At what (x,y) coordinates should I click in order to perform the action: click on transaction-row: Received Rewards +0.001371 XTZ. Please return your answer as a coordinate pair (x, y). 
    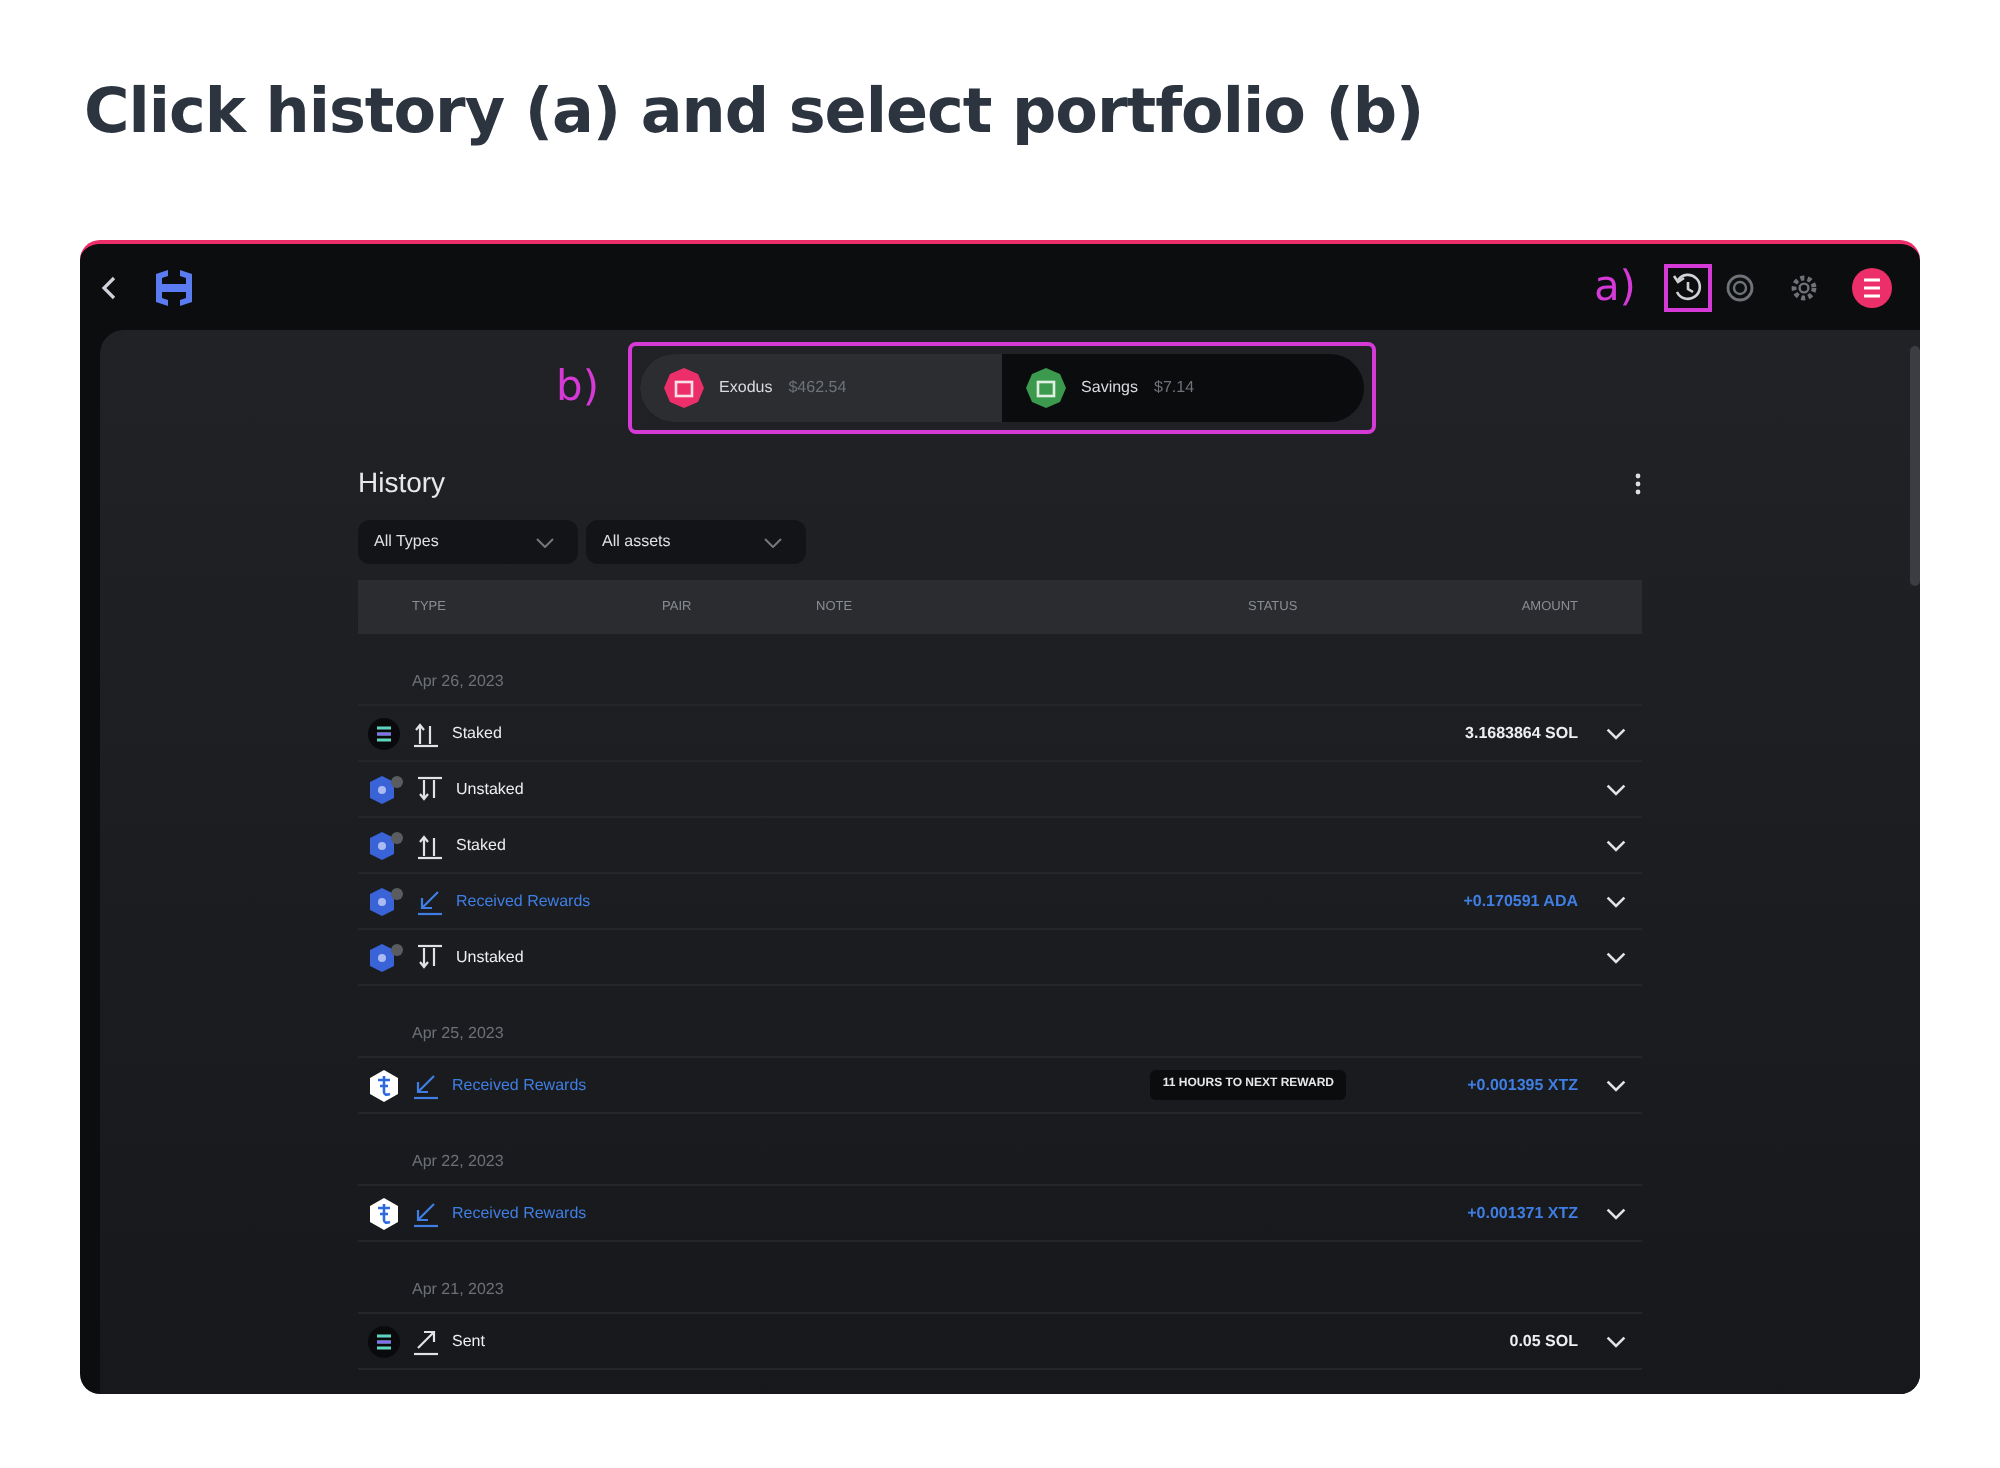
    Looking at the image, I should click on (1000, 1214).